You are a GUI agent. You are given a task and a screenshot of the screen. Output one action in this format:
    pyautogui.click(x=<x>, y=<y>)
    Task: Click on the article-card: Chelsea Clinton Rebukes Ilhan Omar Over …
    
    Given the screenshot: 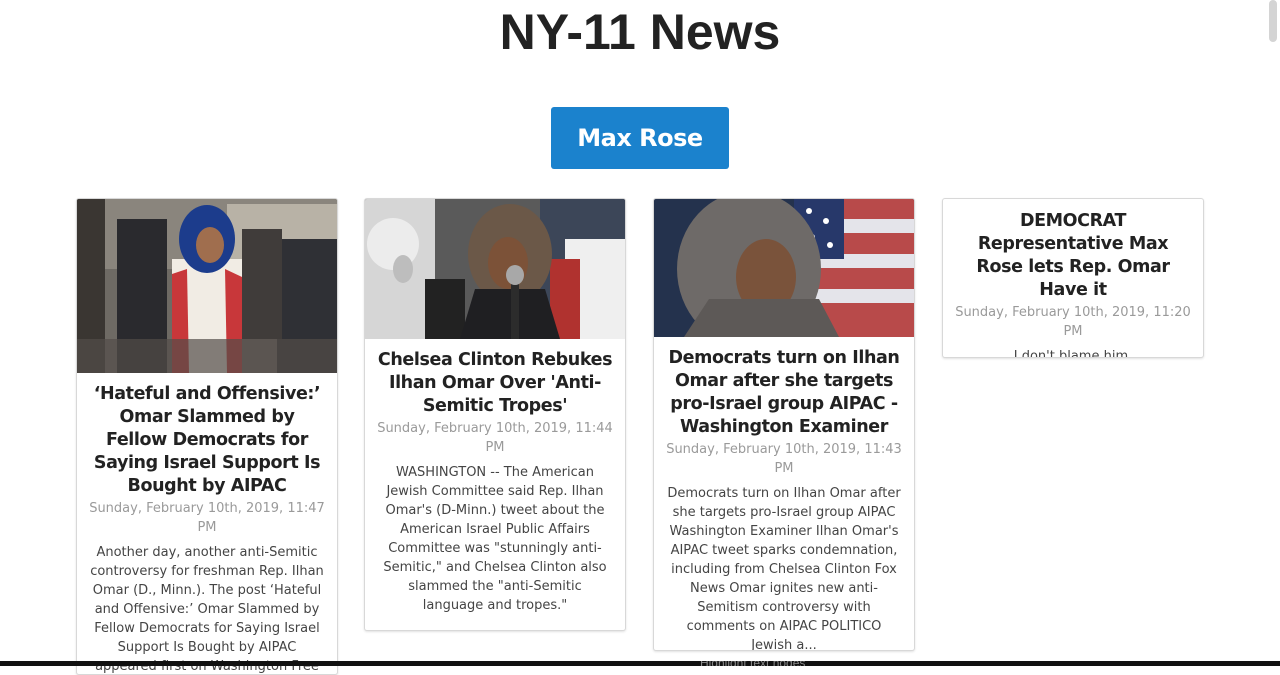 What is the action you would take?
    pyautogui.click(x=495, y=414)
    